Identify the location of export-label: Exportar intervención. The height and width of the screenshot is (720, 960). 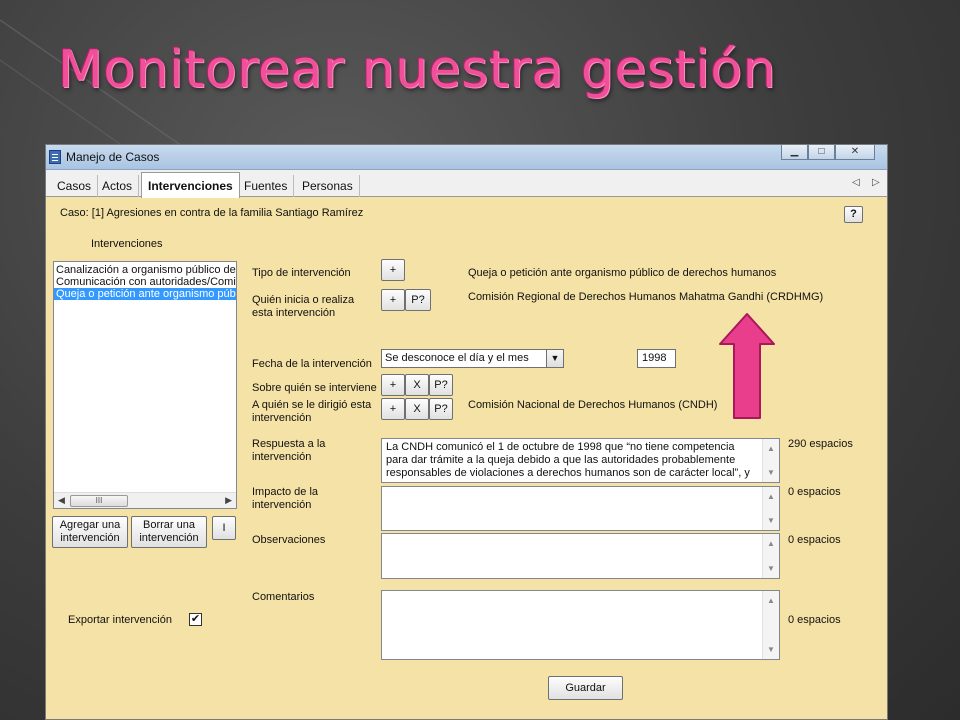
(120, 620).